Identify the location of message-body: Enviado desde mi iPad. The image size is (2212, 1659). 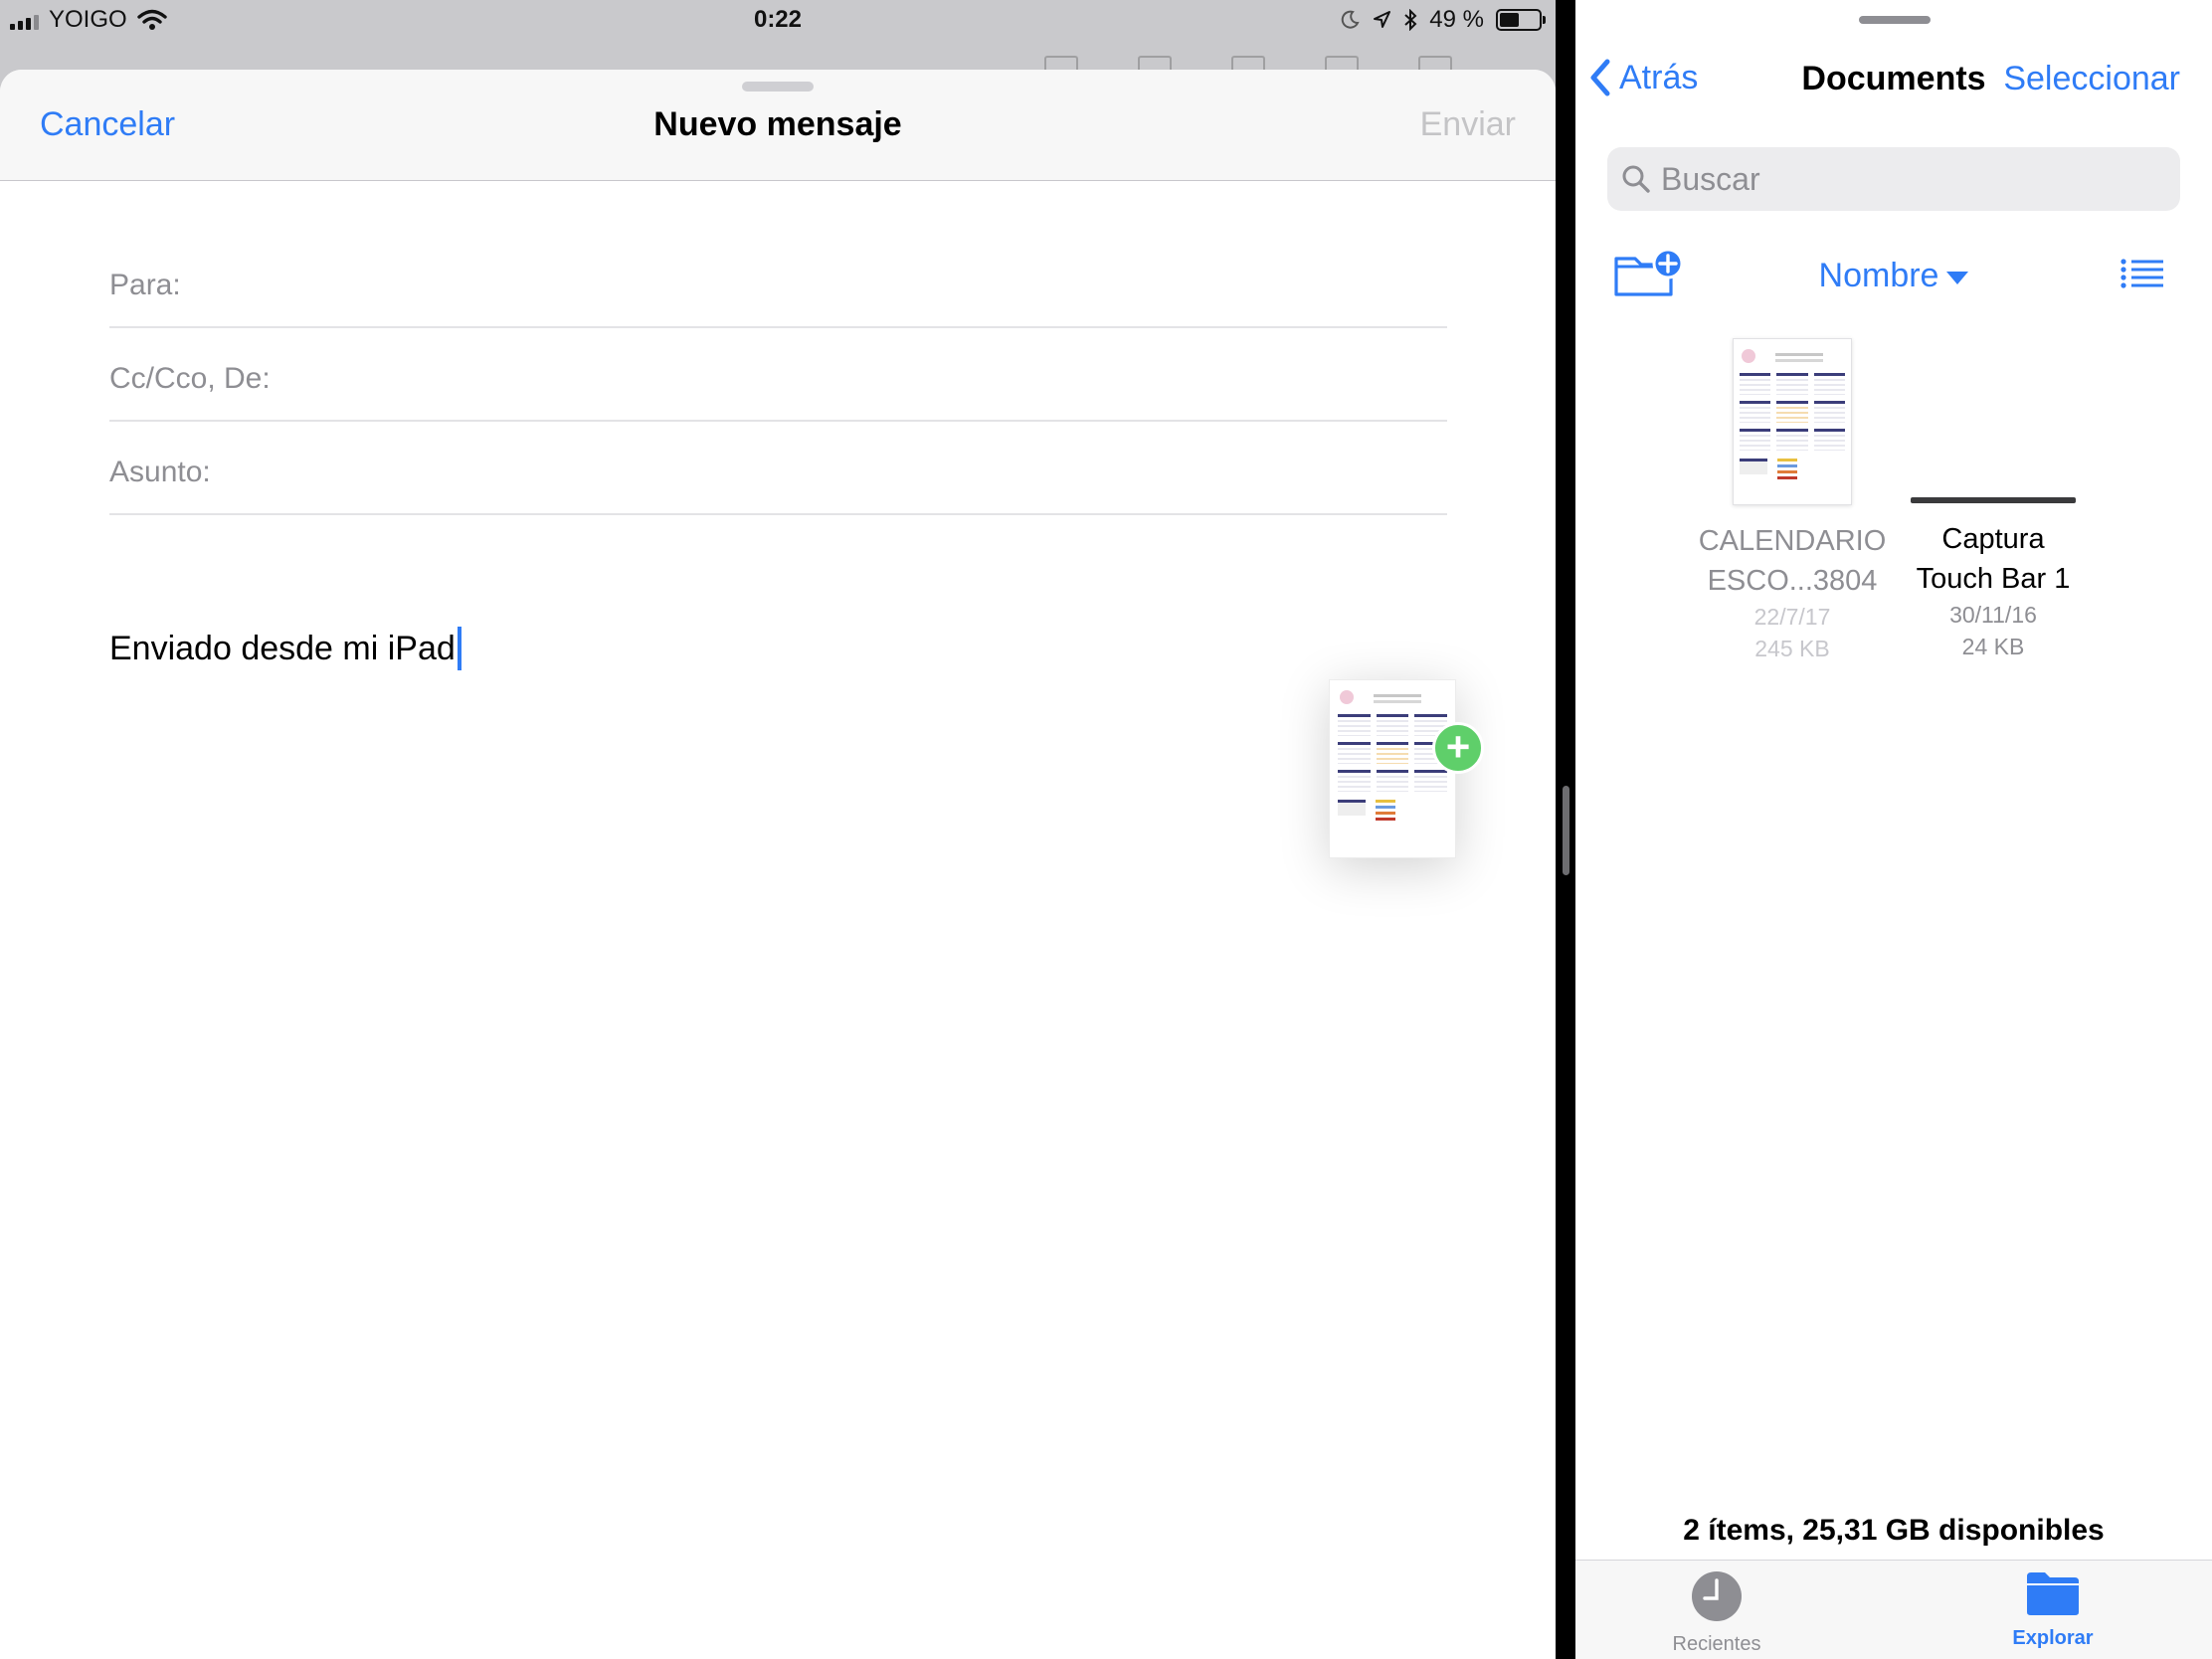
(285, 648).